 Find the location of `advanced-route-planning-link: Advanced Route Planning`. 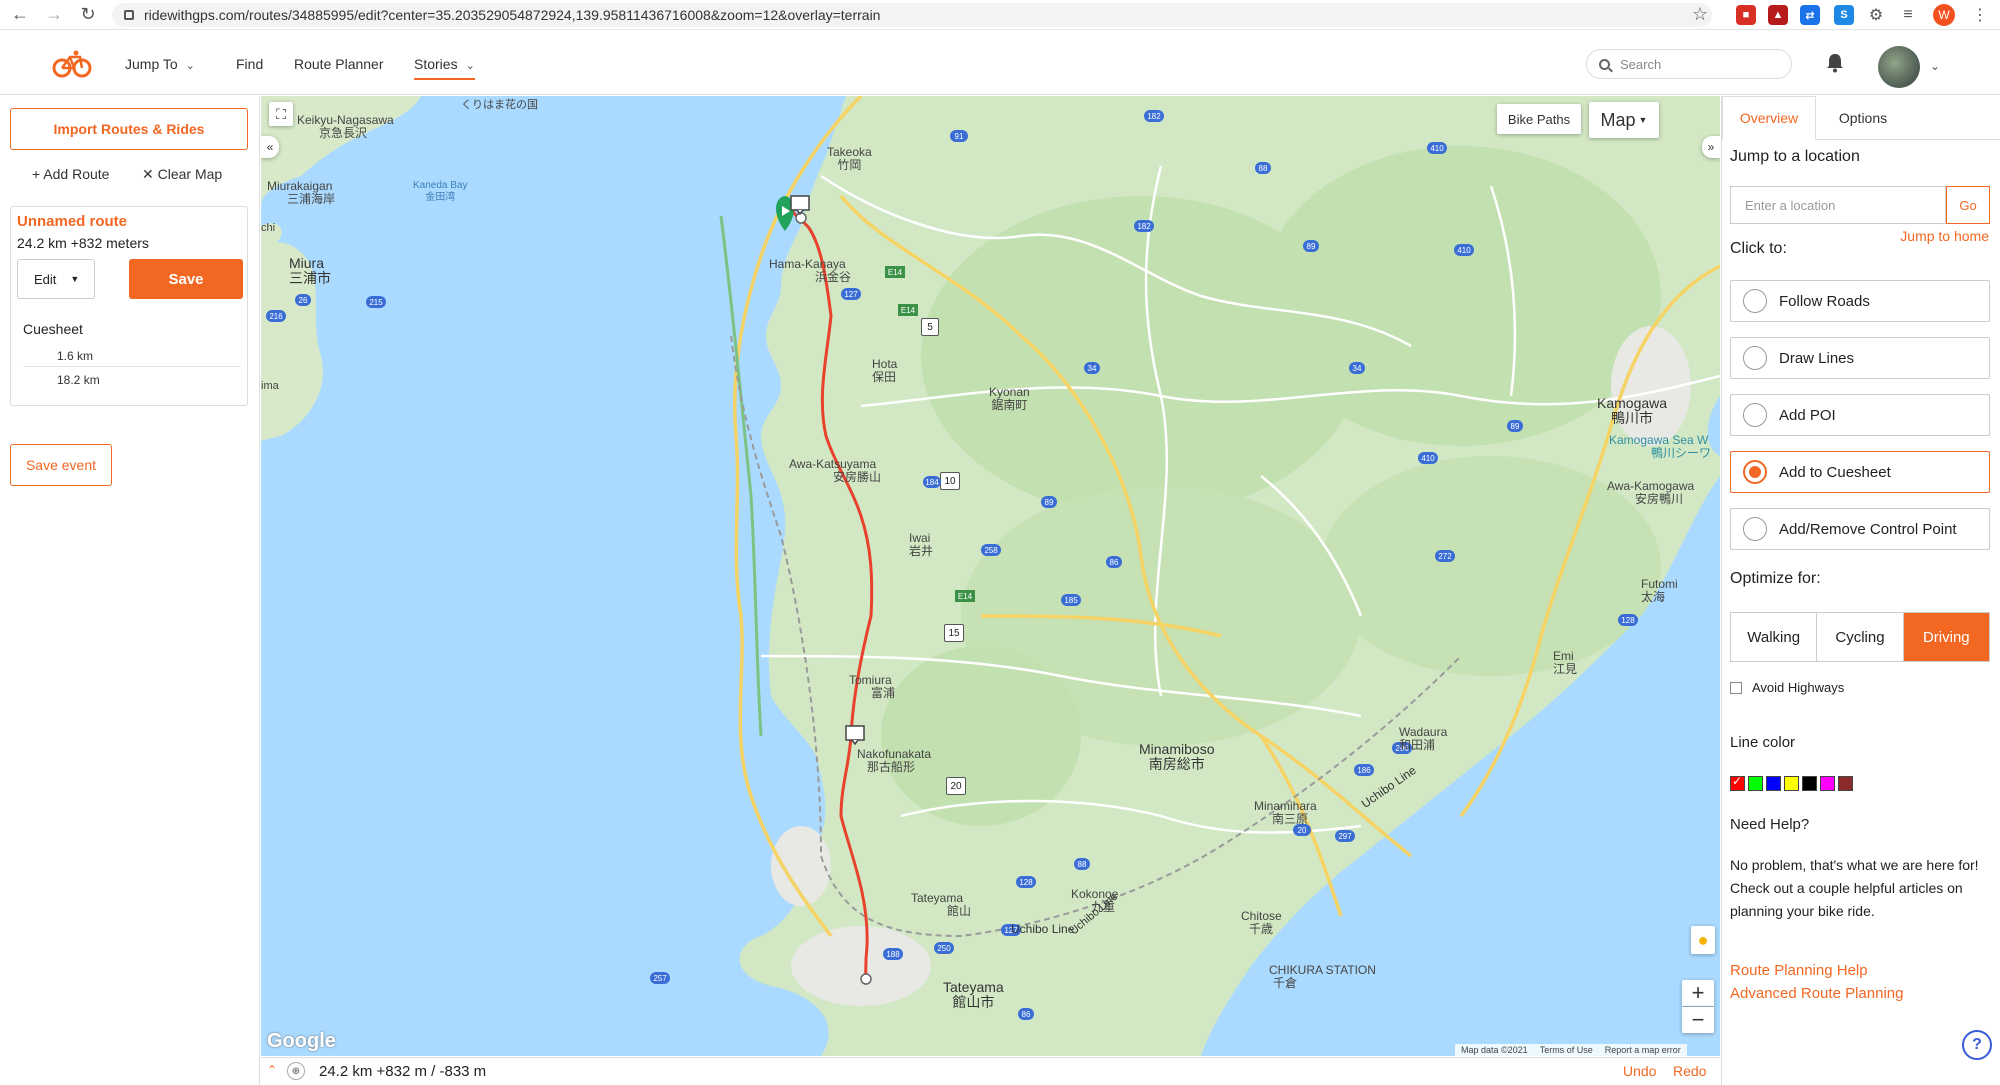

advanced-route-planning-link: Advanced Route Planning is located at coordinates (1816, 993).